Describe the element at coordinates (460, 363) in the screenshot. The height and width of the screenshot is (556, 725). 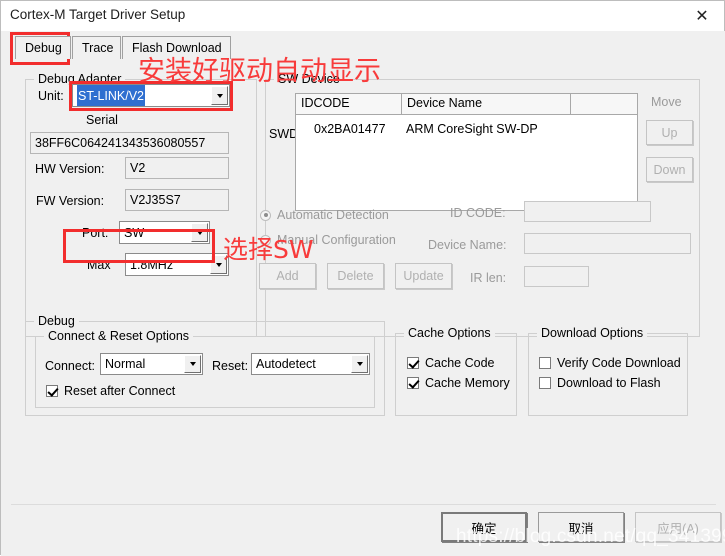
I see `cache-code-label: Cache Code` at that location.